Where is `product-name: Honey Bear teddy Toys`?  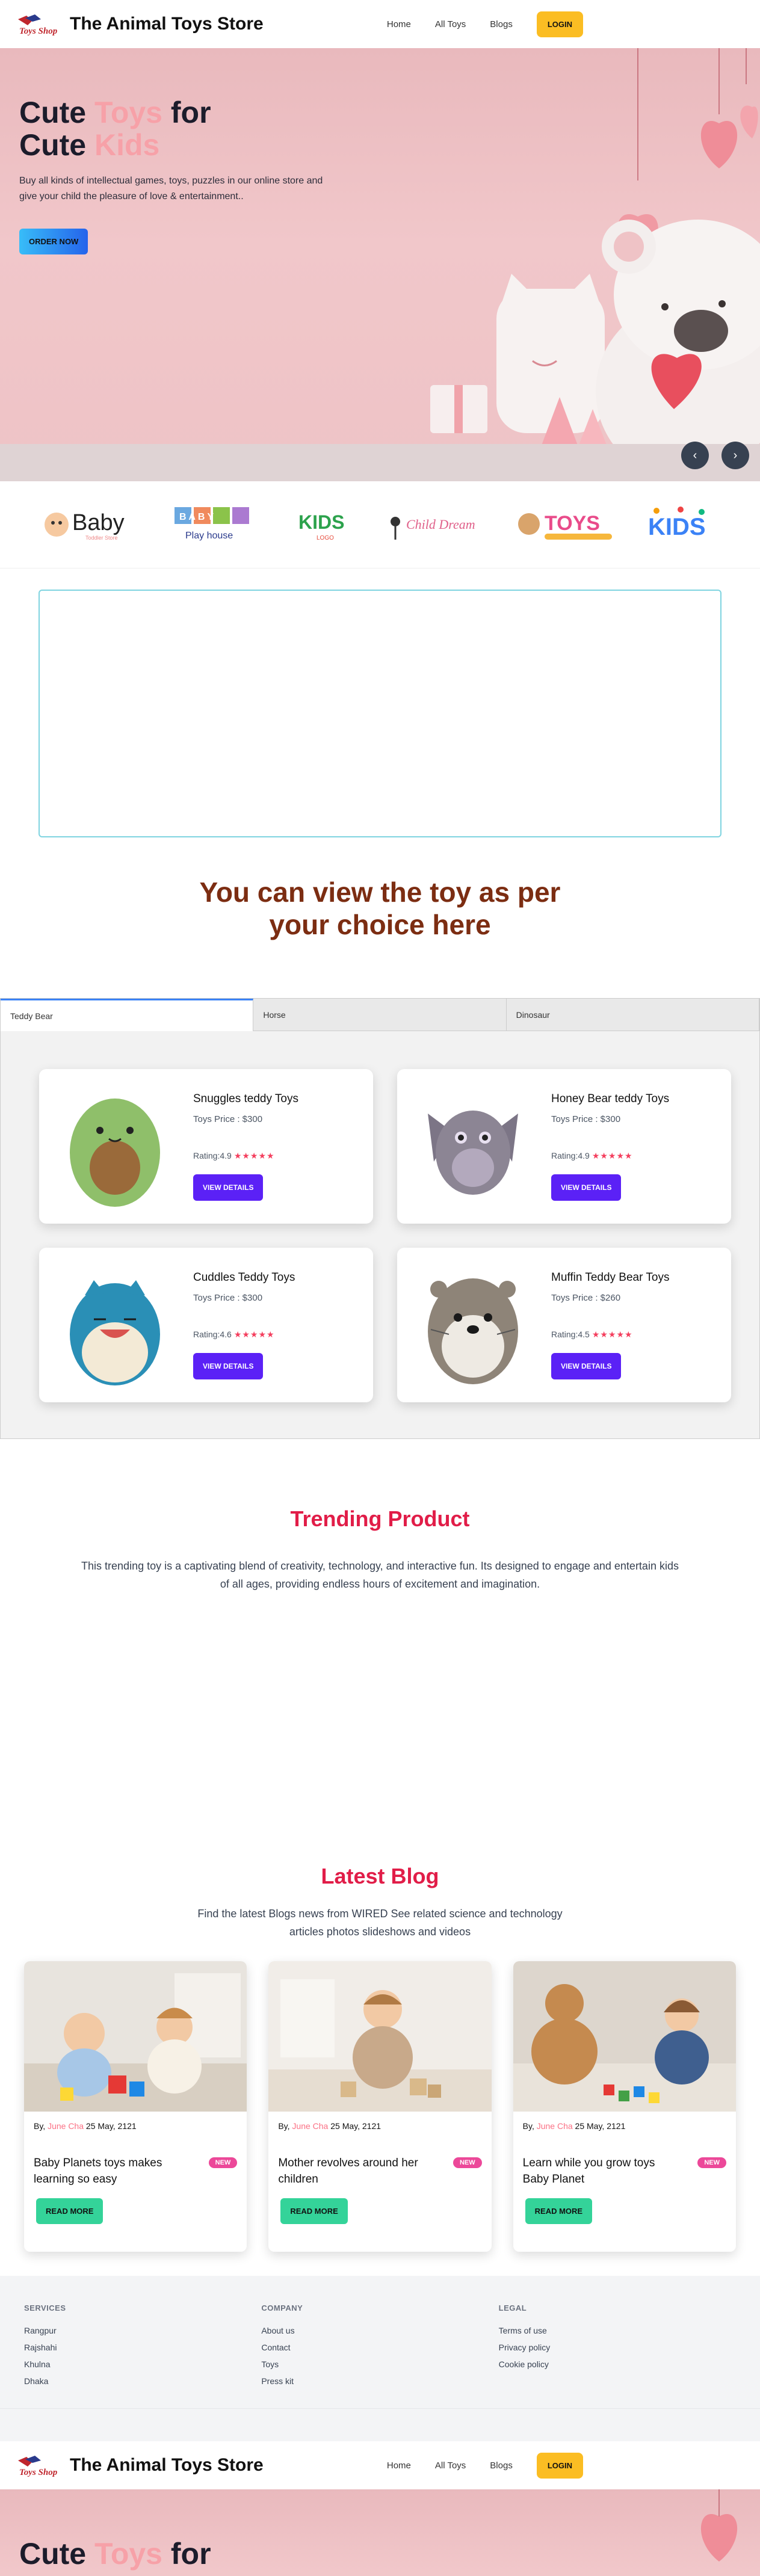
product-name: Honey Bear teddy Toys is located at coordinates (610, 1098).